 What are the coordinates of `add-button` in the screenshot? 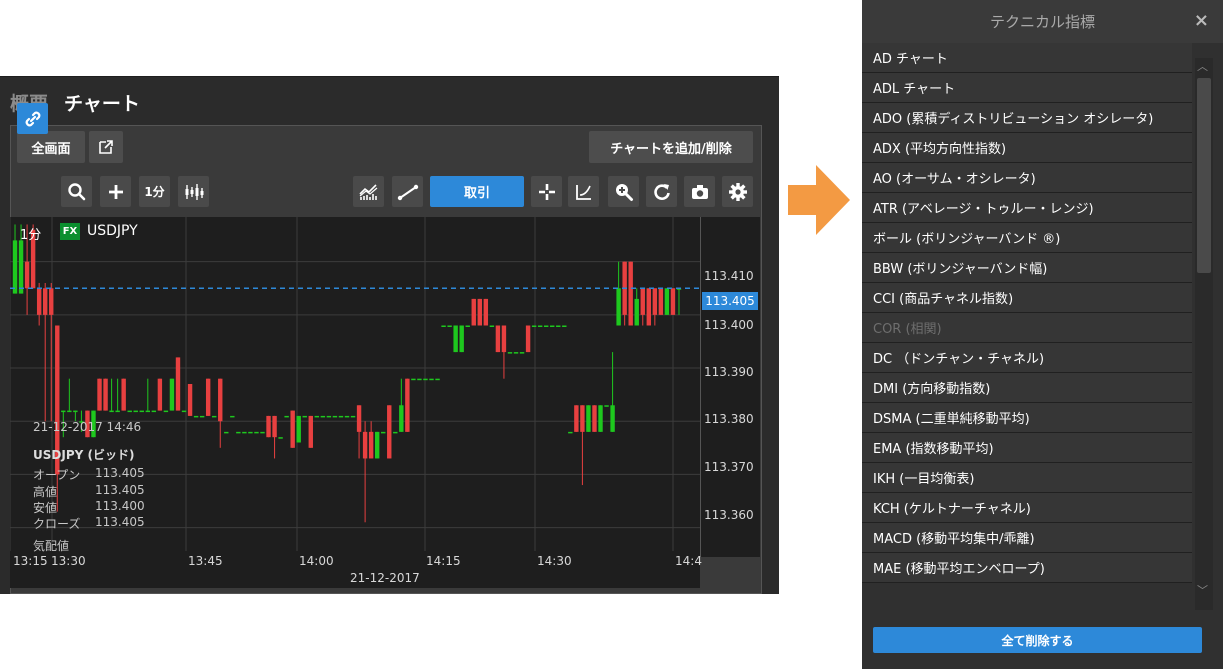 It's located at (115, 191).